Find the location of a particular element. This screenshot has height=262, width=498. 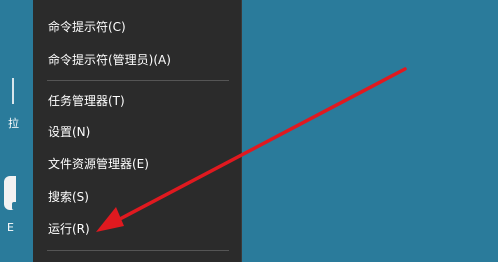

arrow-head is located at coordinates (110, 219).